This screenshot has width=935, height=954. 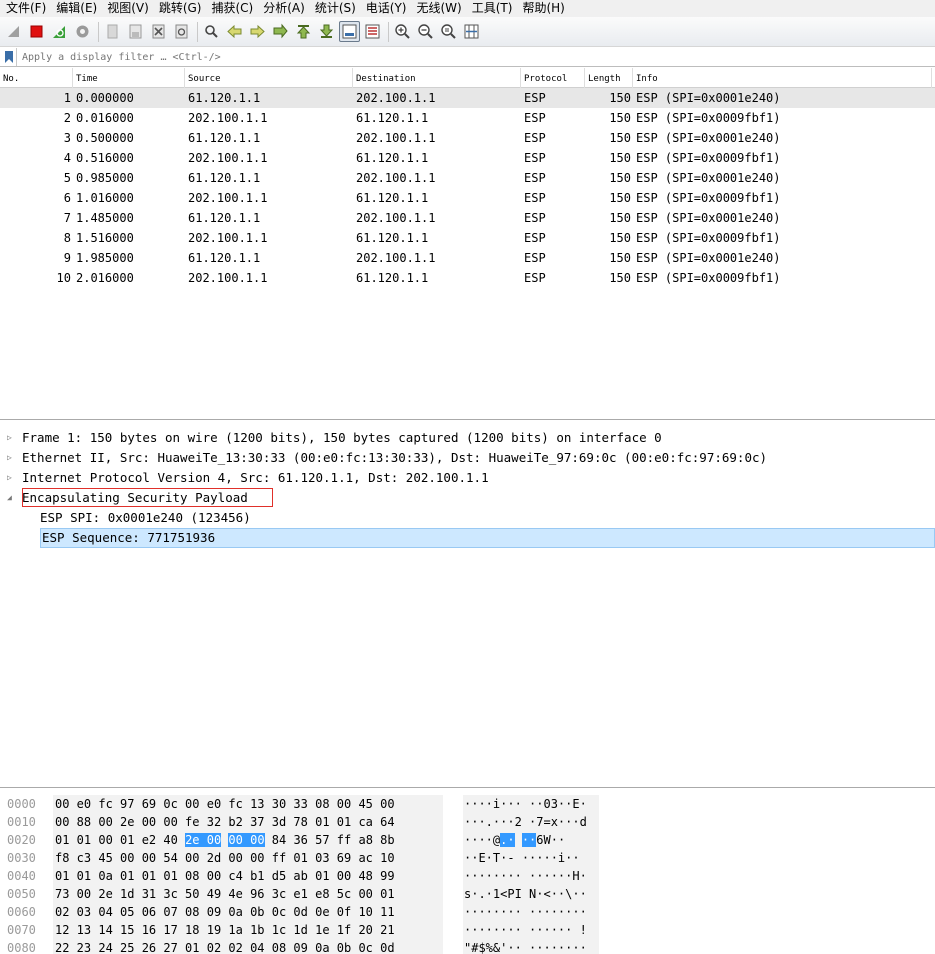 What do you see at coordinates (13, 31) in the screenshot?
I see `shark-fin-start-icon` at bounding box center [13, 31].